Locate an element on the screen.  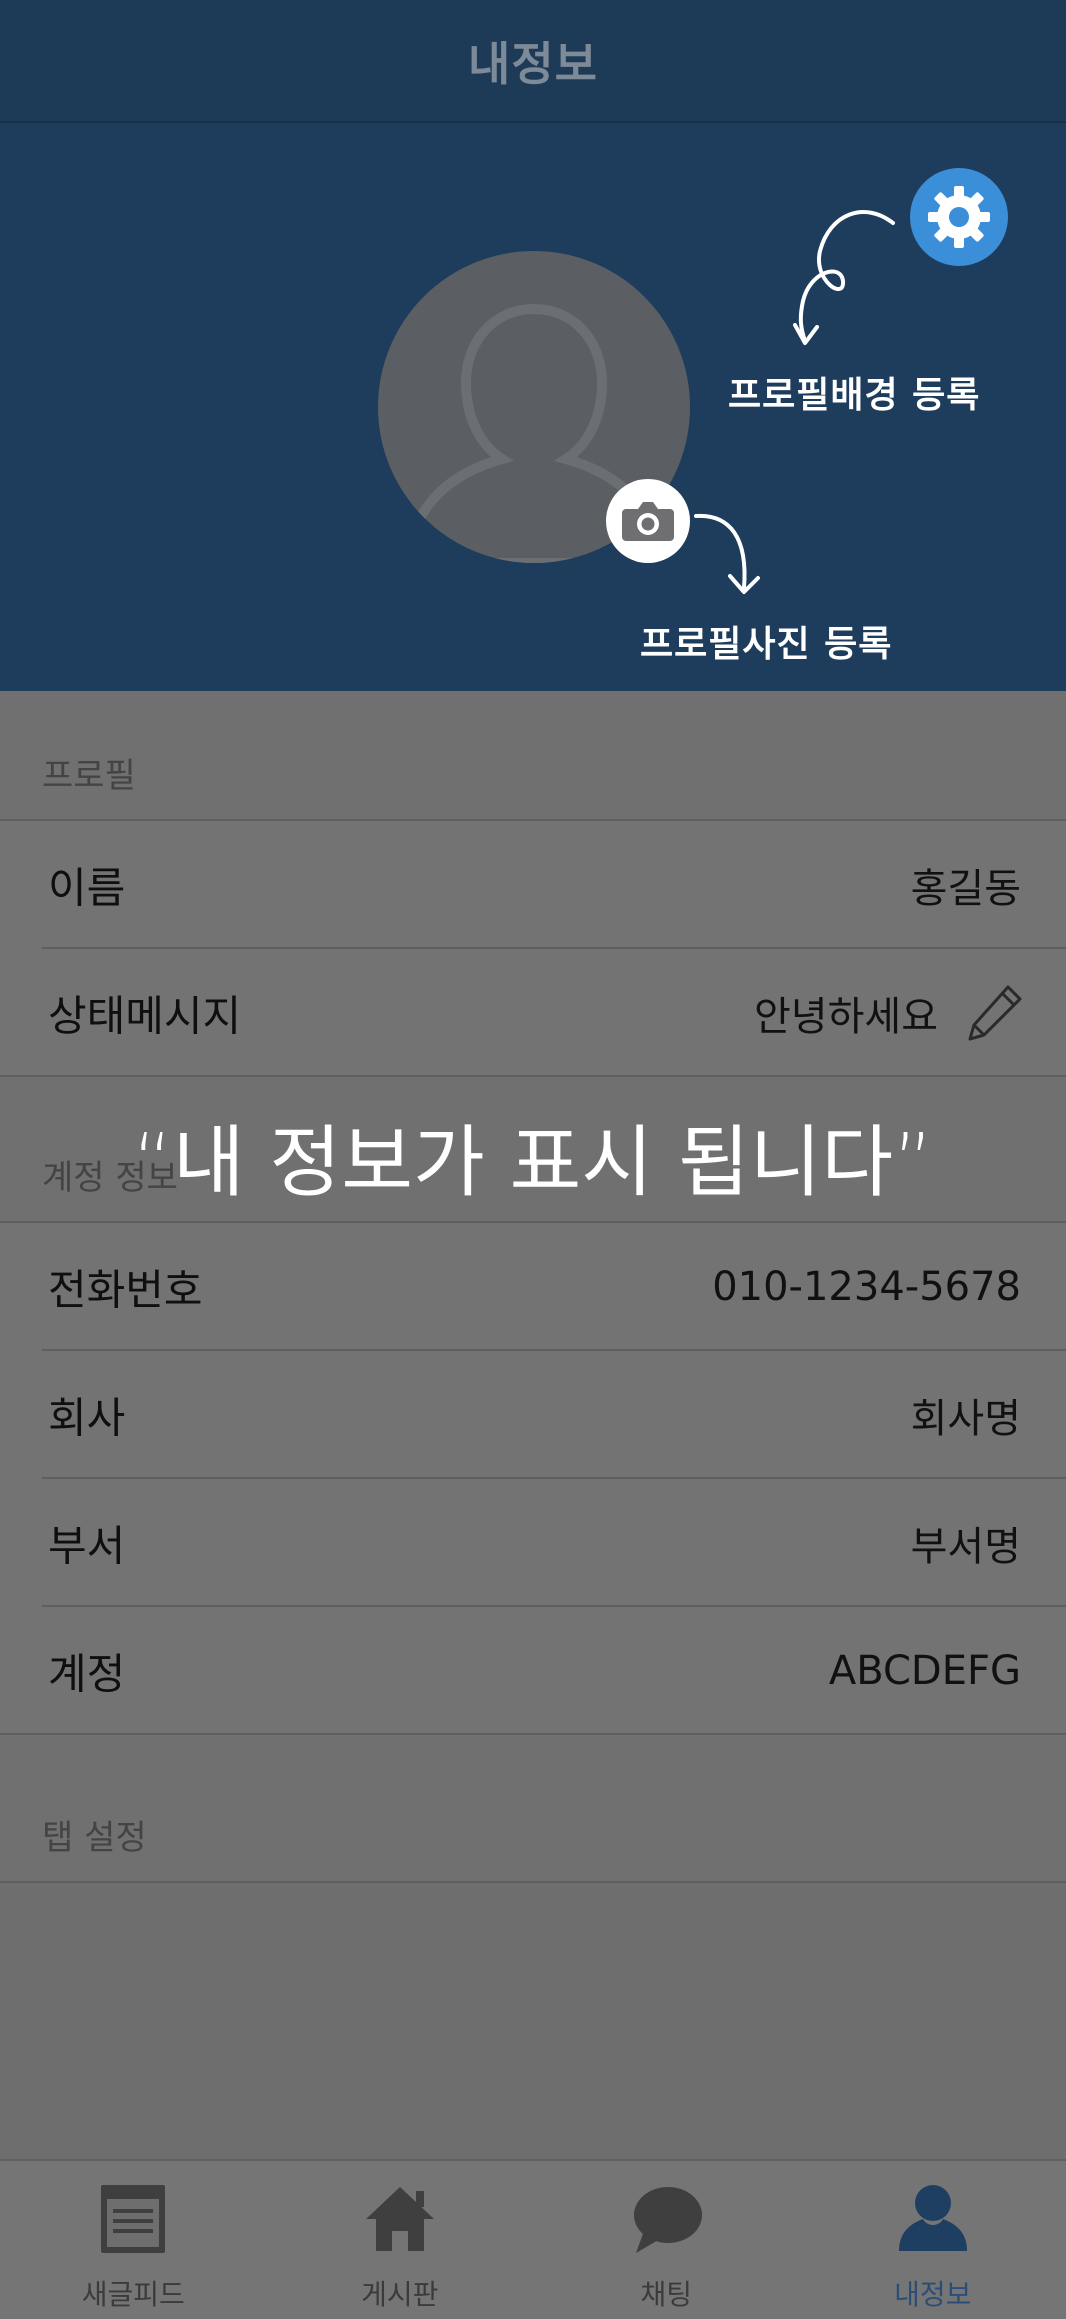
chat-bubble-icon is located at coordinates (668, 2220).